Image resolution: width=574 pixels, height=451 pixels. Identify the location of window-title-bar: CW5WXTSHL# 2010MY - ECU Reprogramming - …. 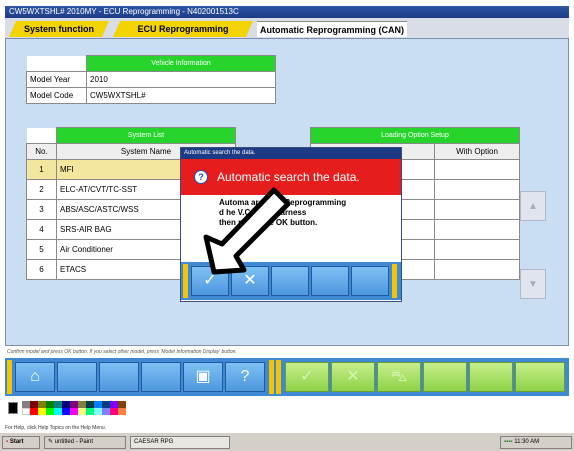
(287, 12).